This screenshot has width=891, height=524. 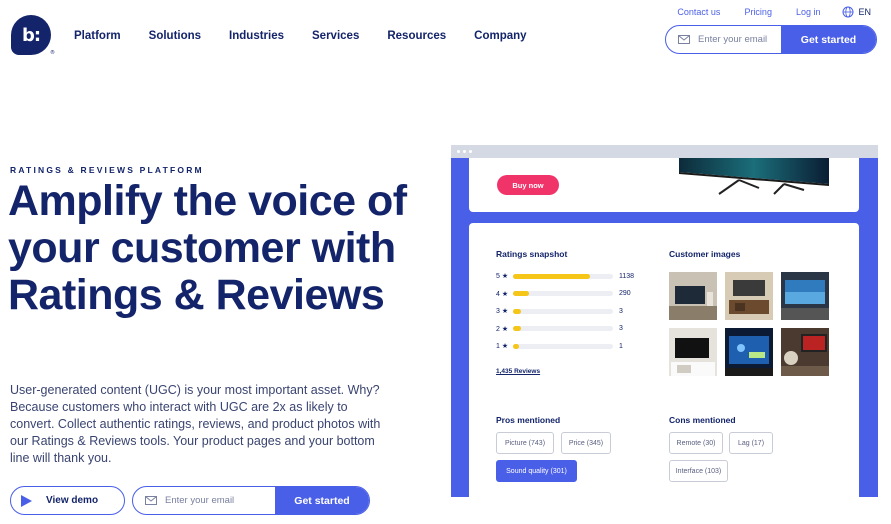 I want to click on rating-row: 5 ★ 1138, so click(x=571, y=276).